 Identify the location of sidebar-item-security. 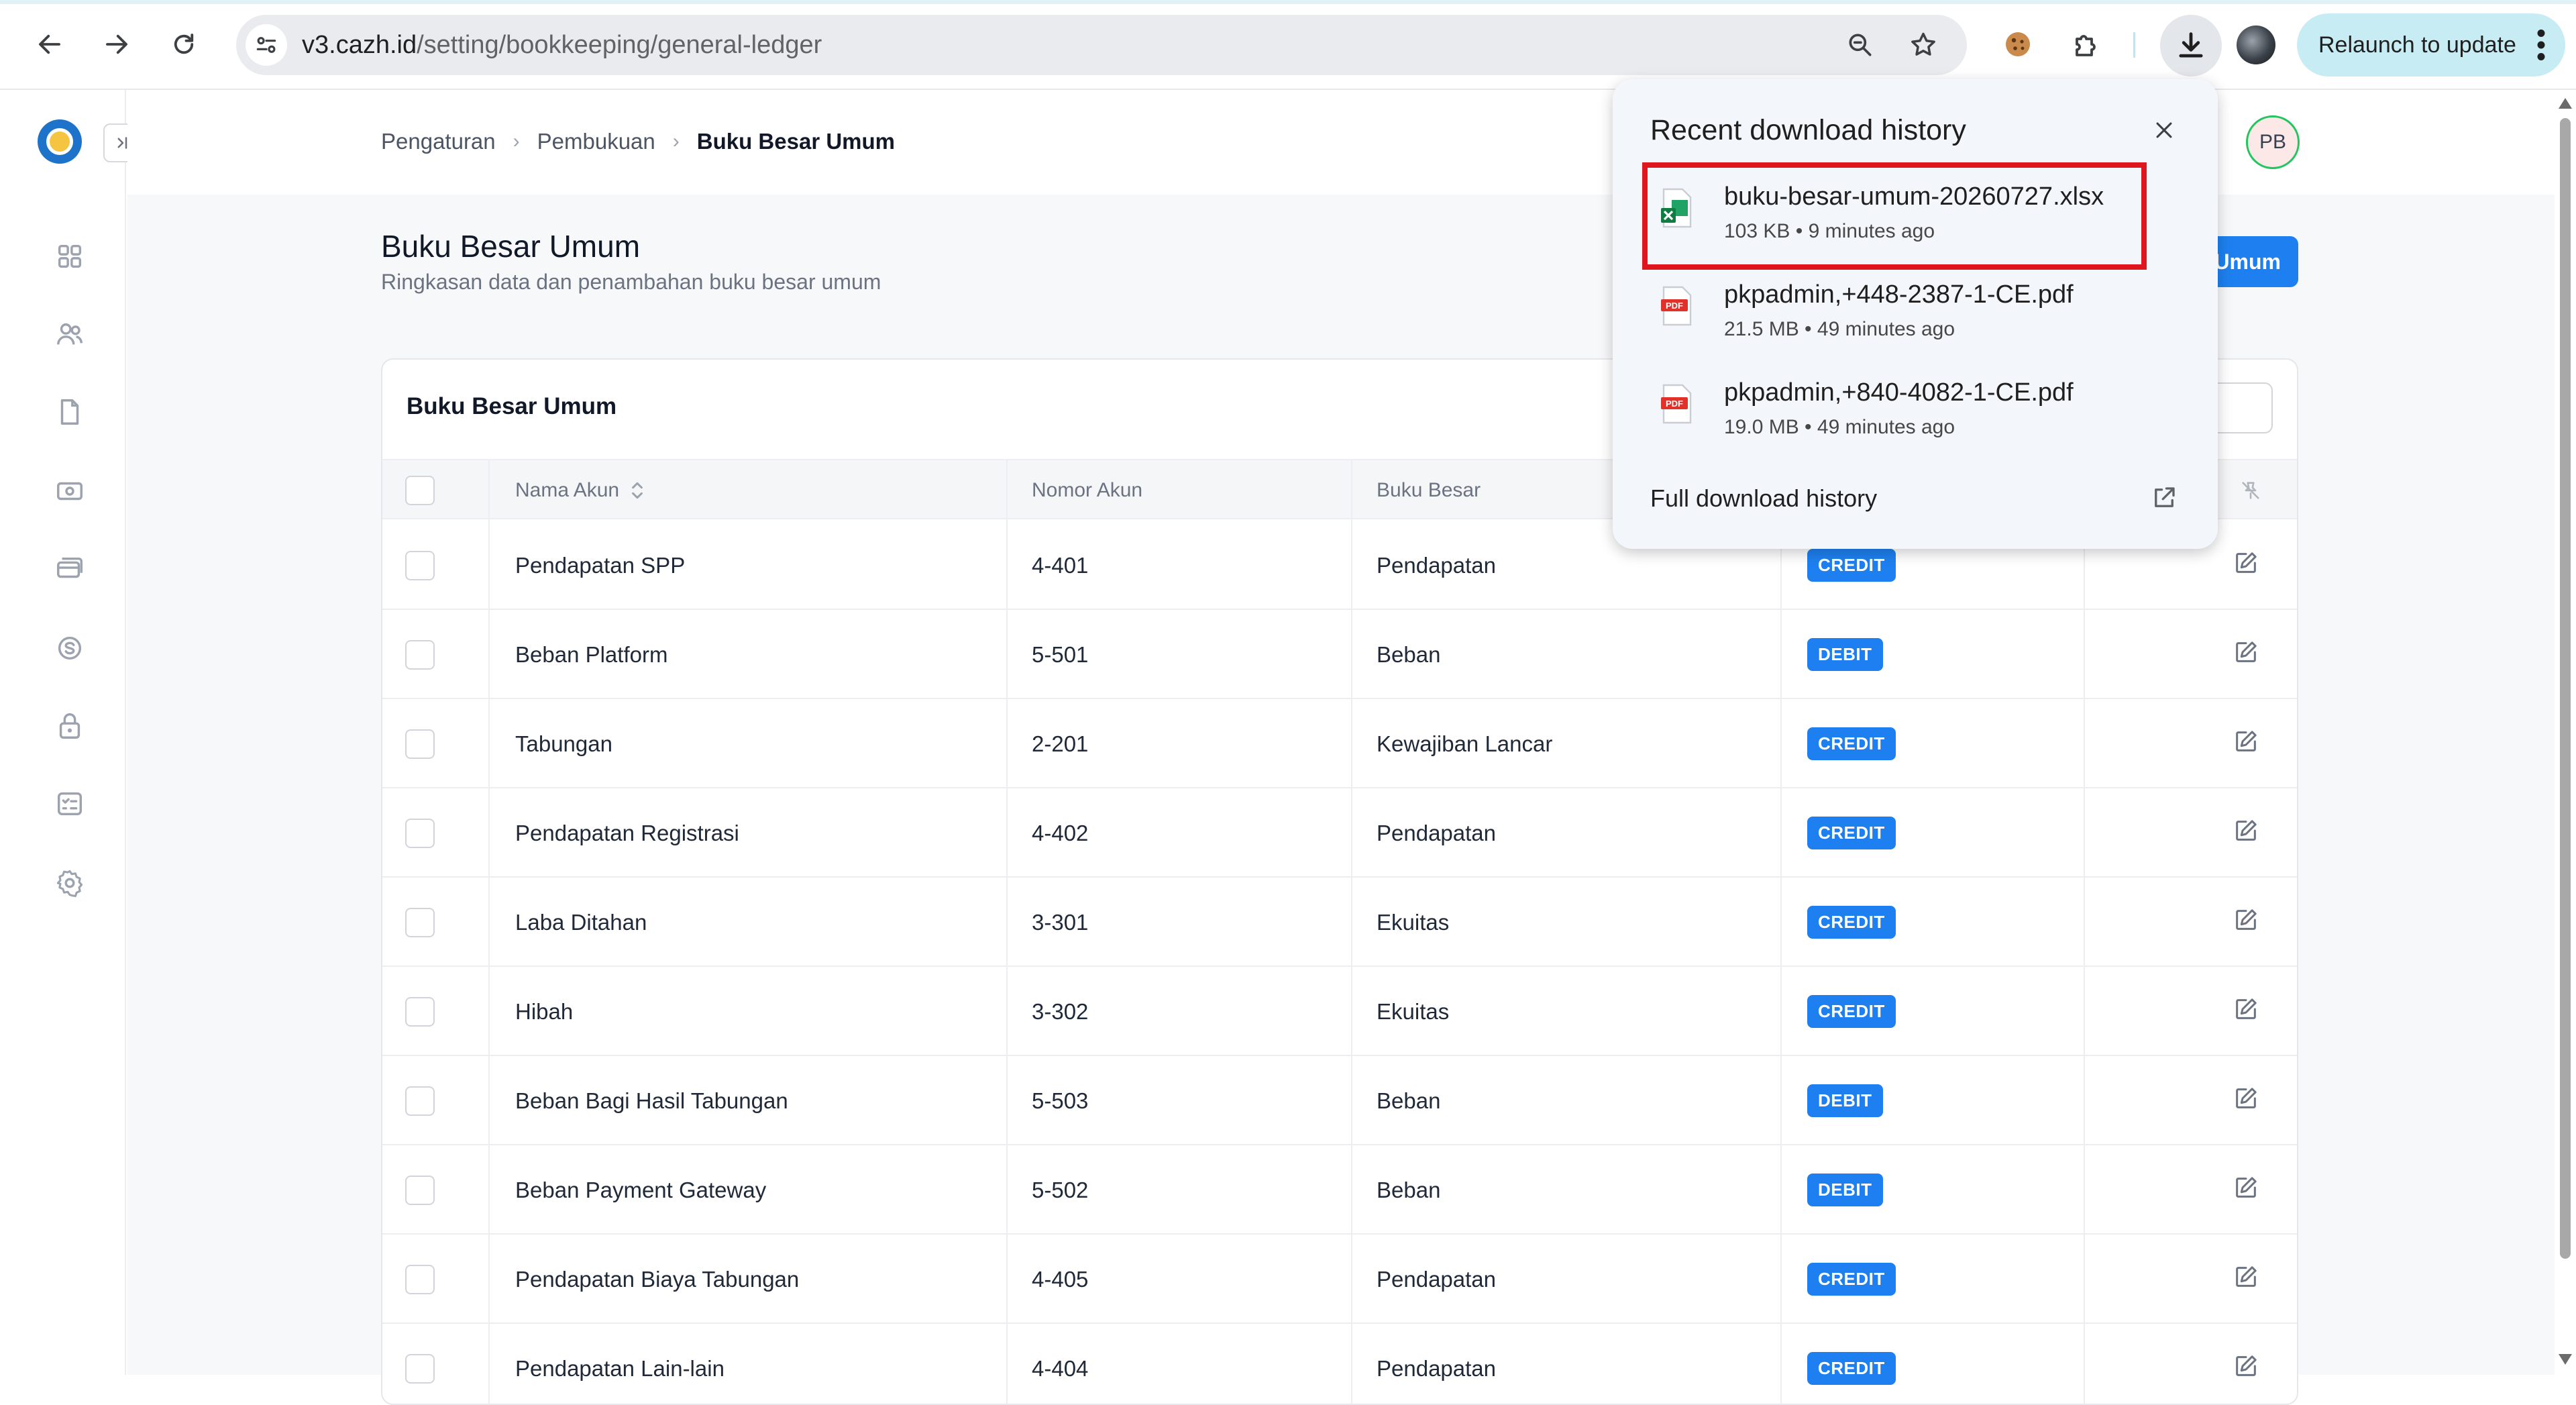
(70, 726).